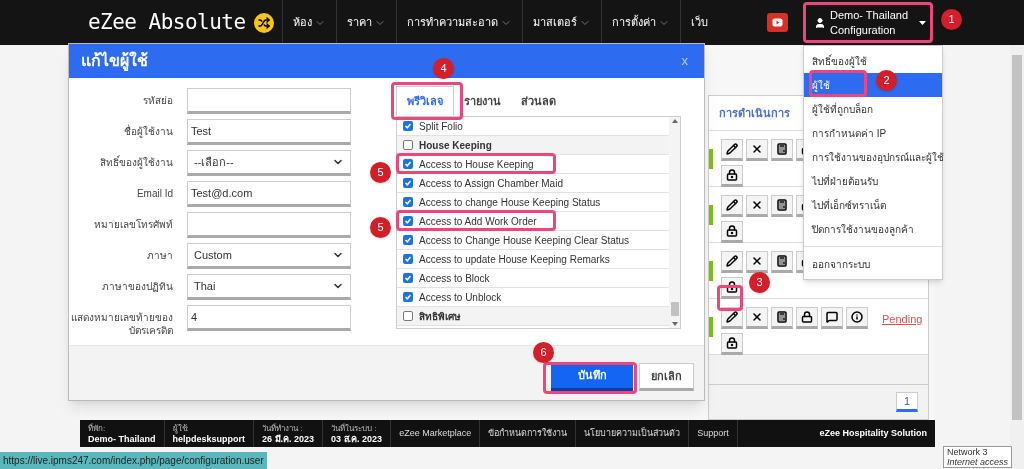 The image size is (1024, 469). What do you see at coordinates (666, 377) in the screenshot?
I see `cancel-button: ยกเลิก` at bounding box center [666, 377].